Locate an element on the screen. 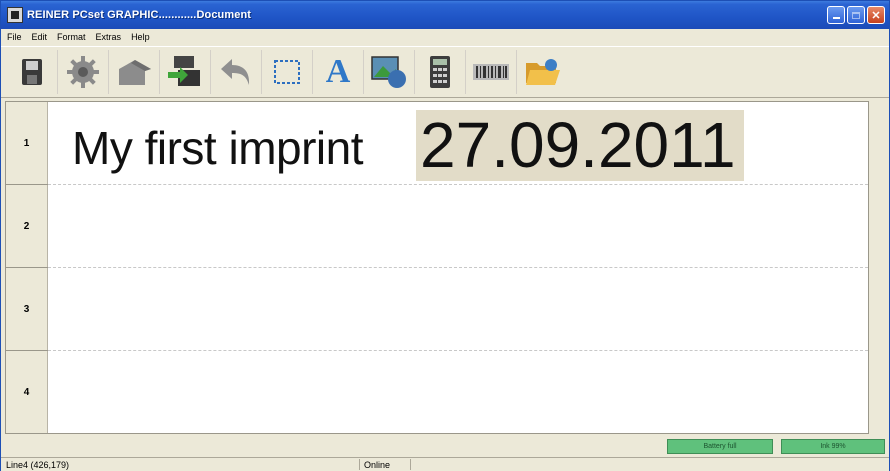  barcode-icon is located at coordinates (491, 72).